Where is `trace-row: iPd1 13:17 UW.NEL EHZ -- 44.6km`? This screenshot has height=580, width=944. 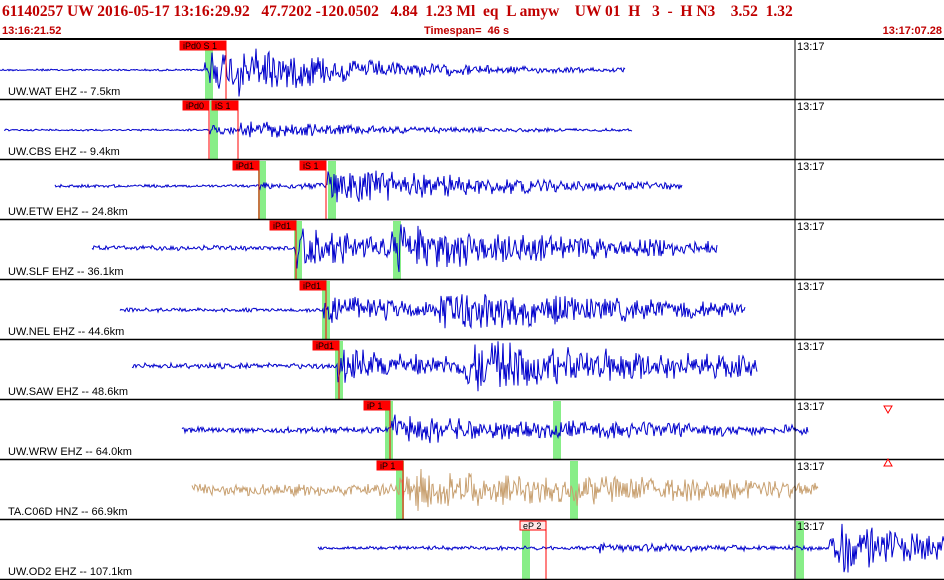
trace-row: iPd1 13:17 UW.NEL EHZ -- 44.6km is located at coordinates (472, 310).